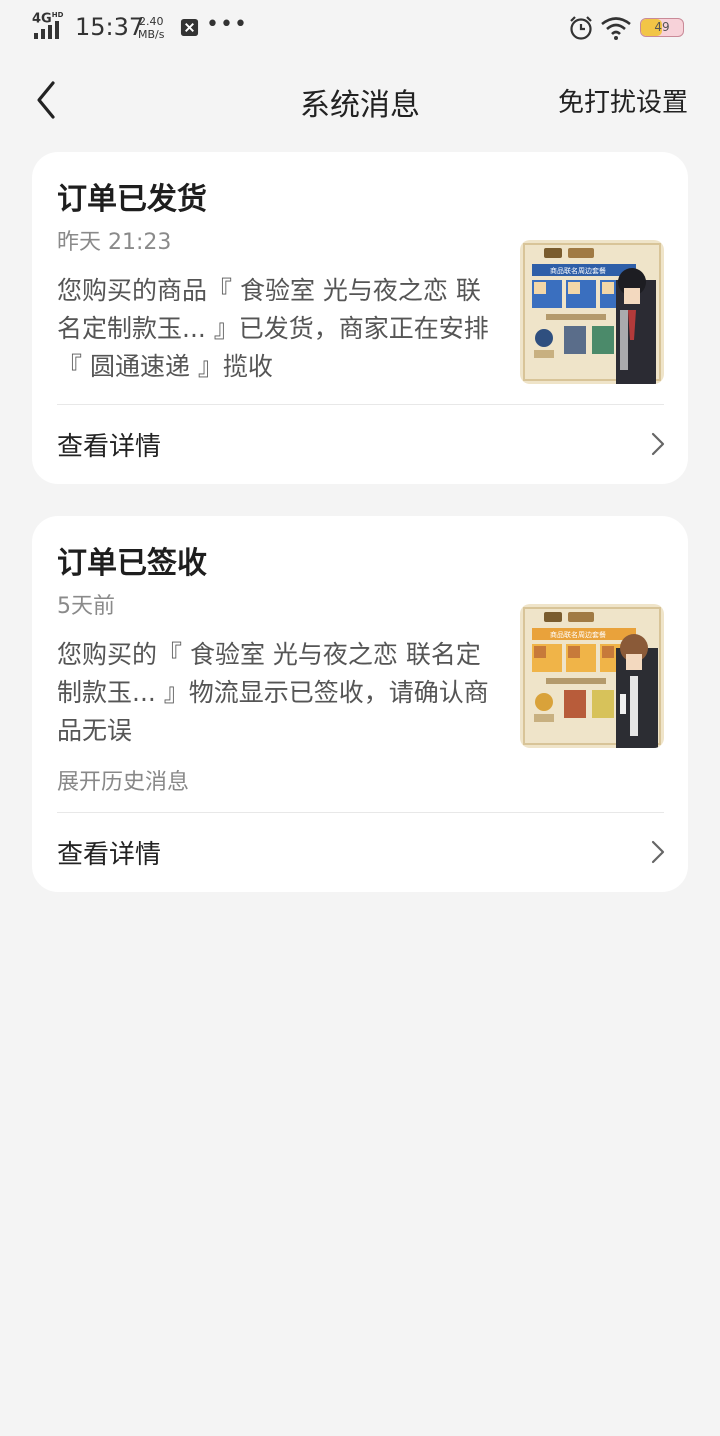  What do you see at coordinates (46, 30) in the screenshot?
I see `signal-icon` at bounding box center [46, 30].